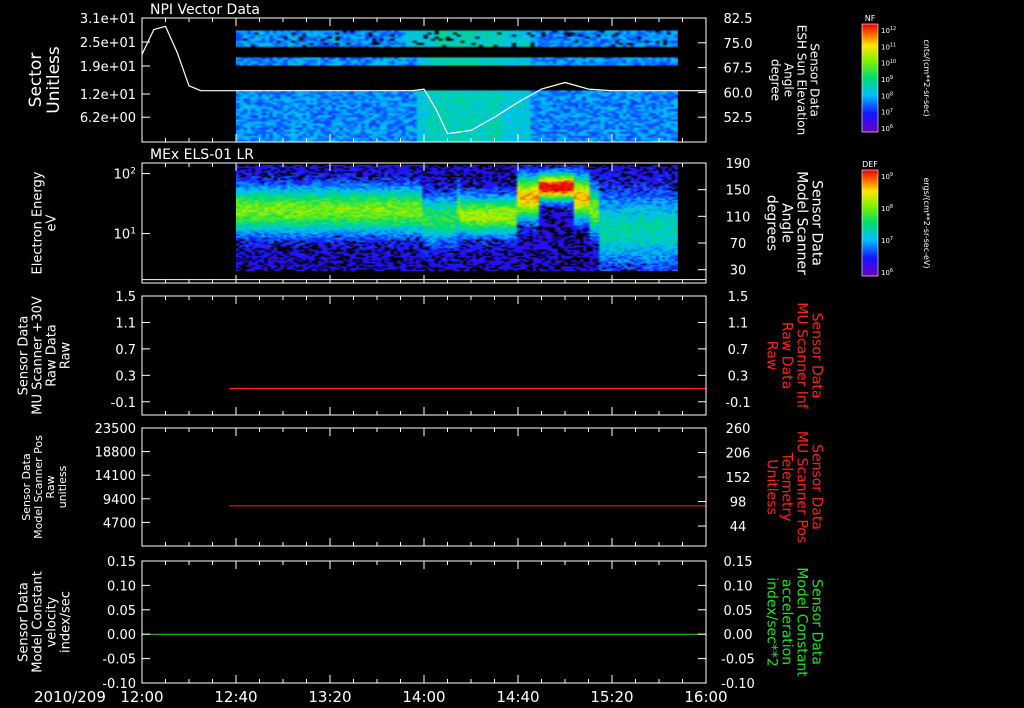  I want to click on axis-label-line: Model Scanner, so click(802, 223).